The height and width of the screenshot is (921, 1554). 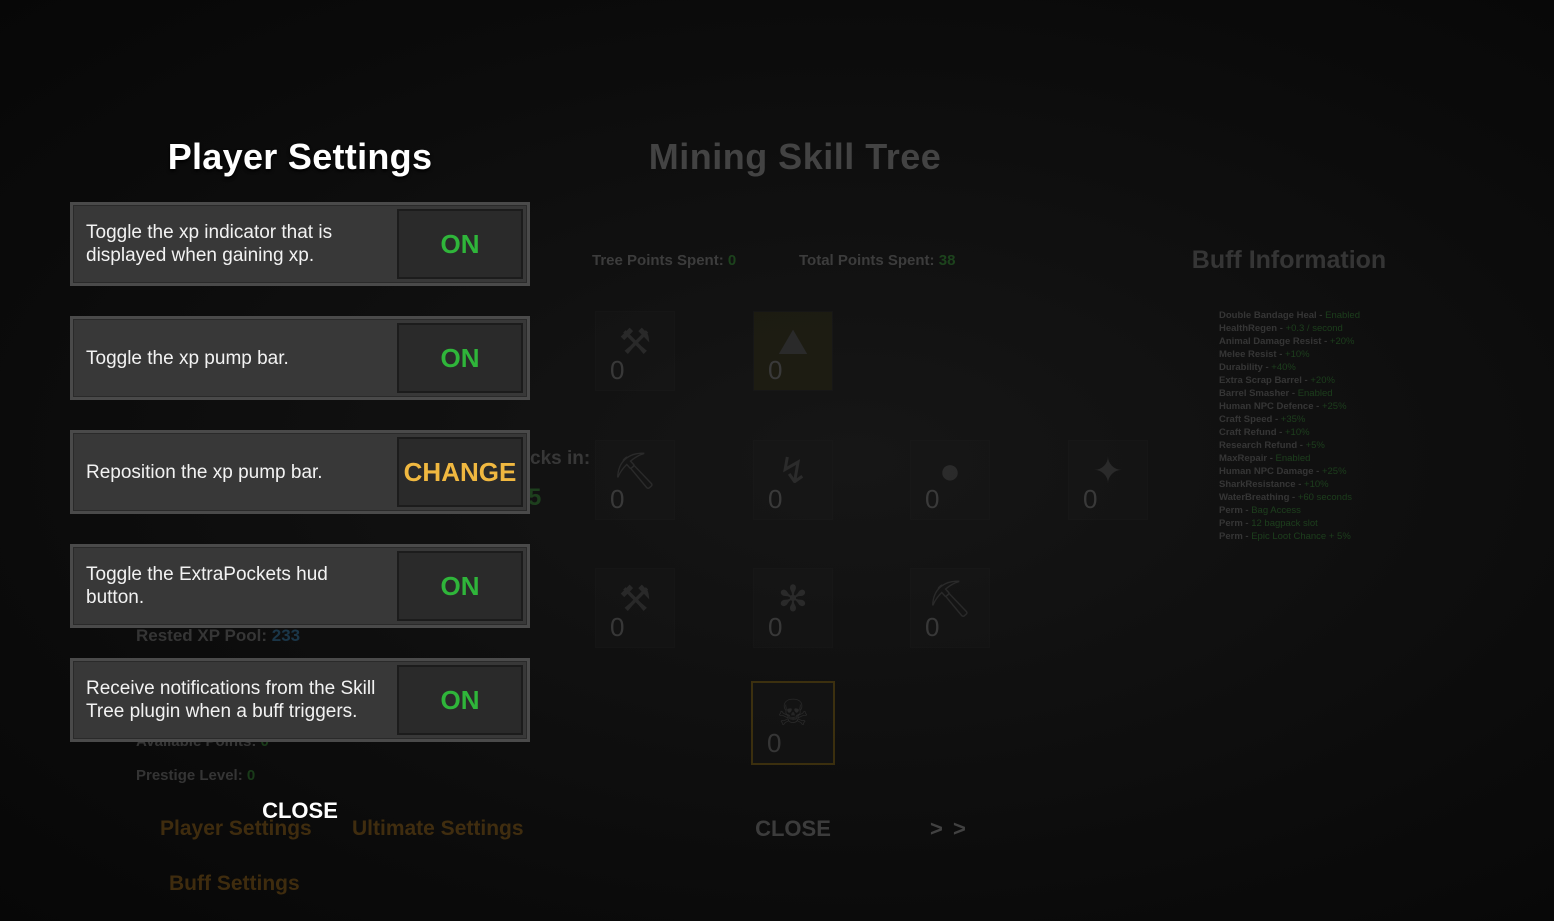 I want to click on setting-row-reposition-pump-bar: Reposition the xp pump bar. CHANGE, so click(x=300, y=472).